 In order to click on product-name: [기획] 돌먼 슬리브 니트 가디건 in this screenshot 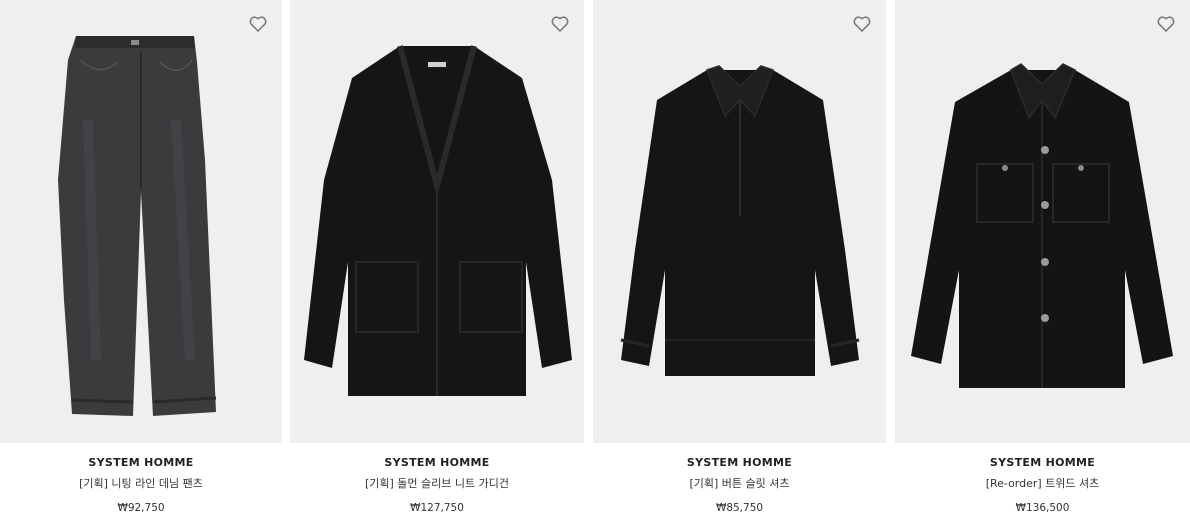, I will do `click(437, 483)`.